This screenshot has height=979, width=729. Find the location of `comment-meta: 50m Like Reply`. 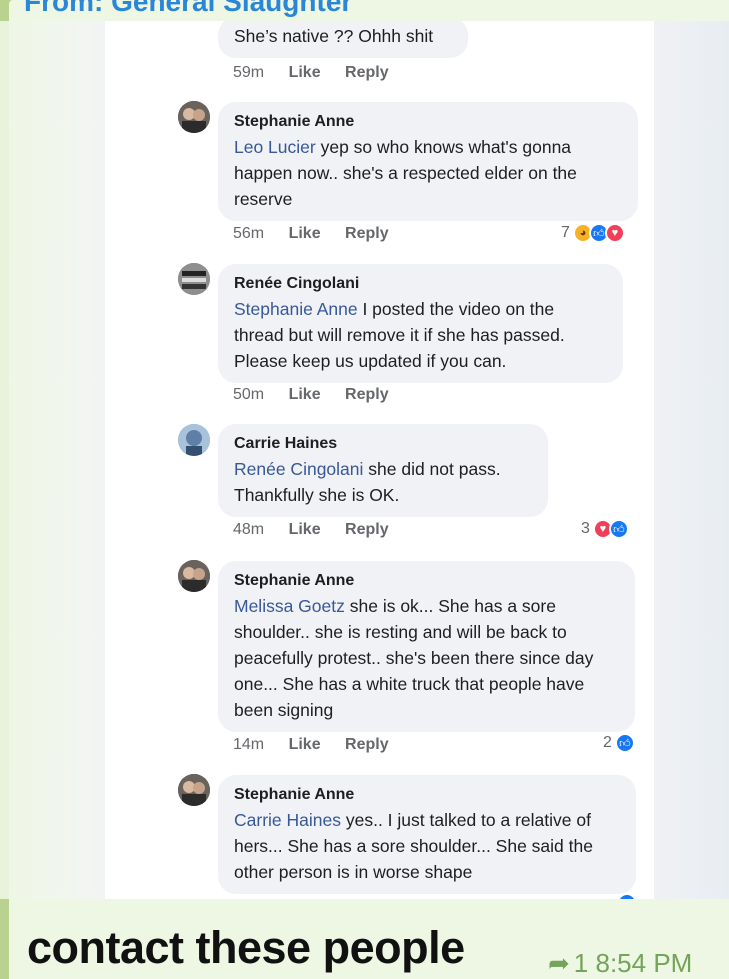

comment-meta: 50m Like Reply is located at coordinates (311, 395).